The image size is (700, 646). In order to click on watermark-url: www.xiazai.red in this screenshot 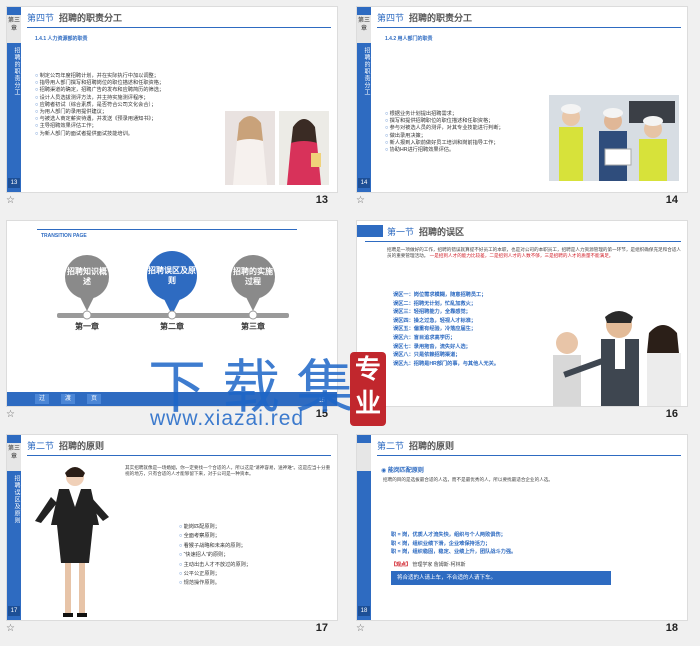, I will do `click(227, 418)`.